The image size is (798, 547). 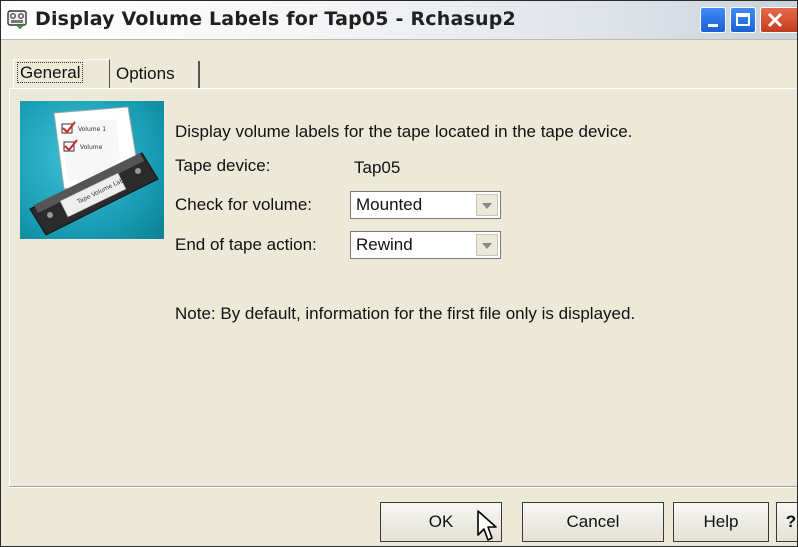 What do you see at coordinates (775, 20) in the screenshot?
I see `close-icon` at bounding box center [775, 20].